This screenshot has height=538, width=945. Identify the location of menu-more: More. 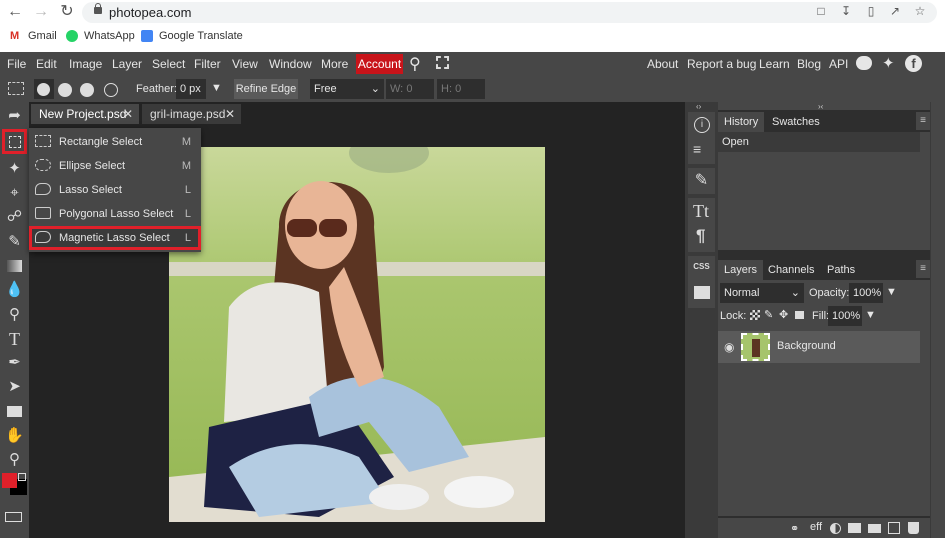
(334, 64).